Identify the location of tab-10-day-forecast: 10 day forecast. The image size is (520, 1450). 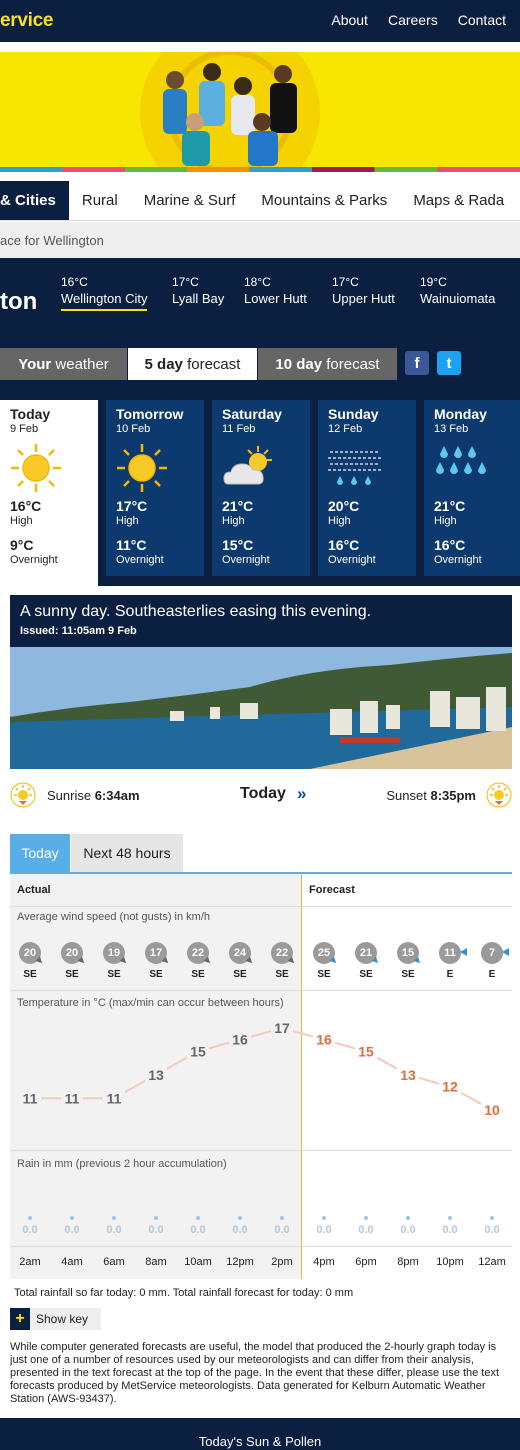
(327, 364).